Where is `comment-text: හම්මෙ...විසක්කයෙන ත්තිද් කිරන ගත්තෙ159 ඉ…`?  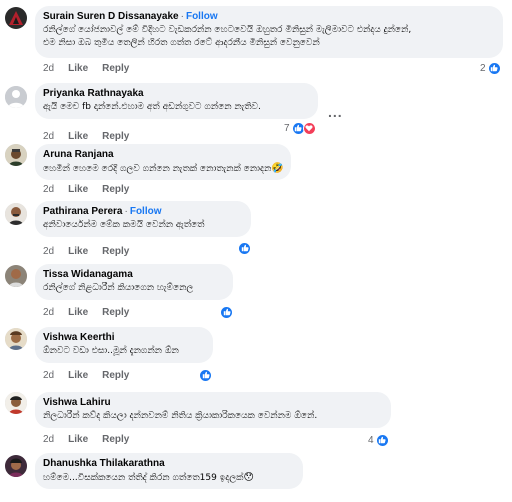 comment-text: හම්මෙ...විසක්කයෙන ත්තිද් කිරන ගත්තෙ159 ඉ… is located at coordinates (143, 478).